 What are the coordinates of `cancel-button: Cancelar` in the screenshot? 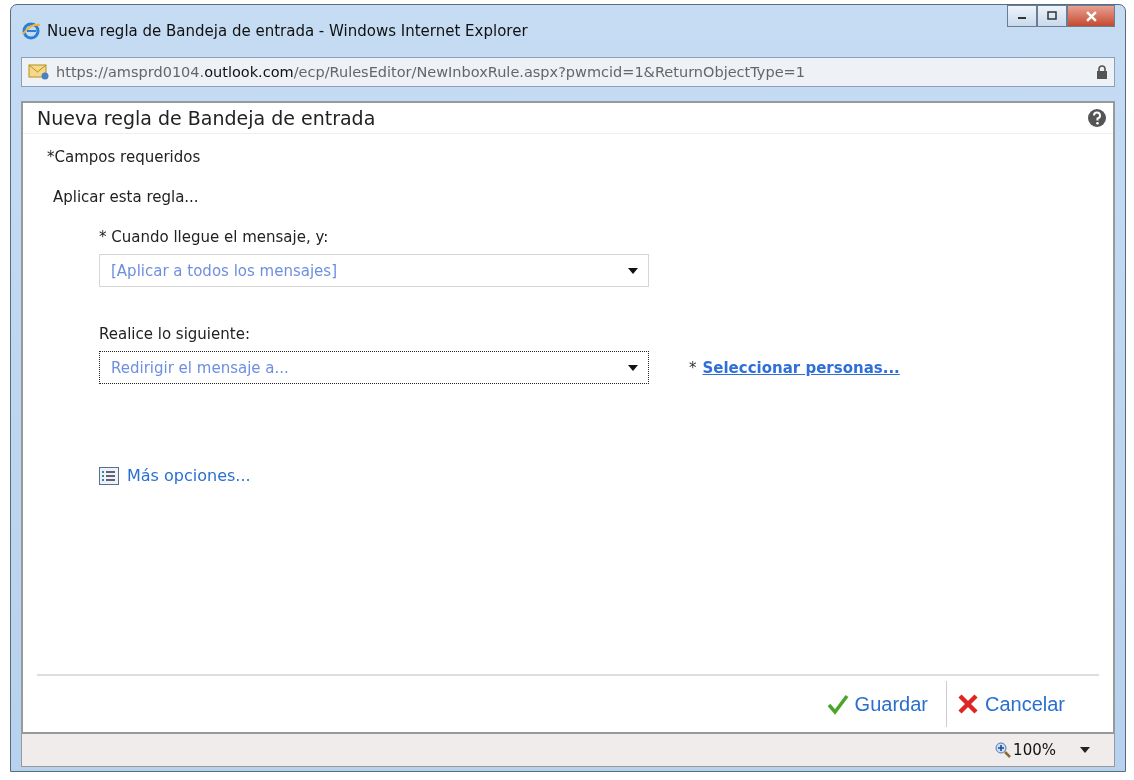 It's located at (1010, 704).